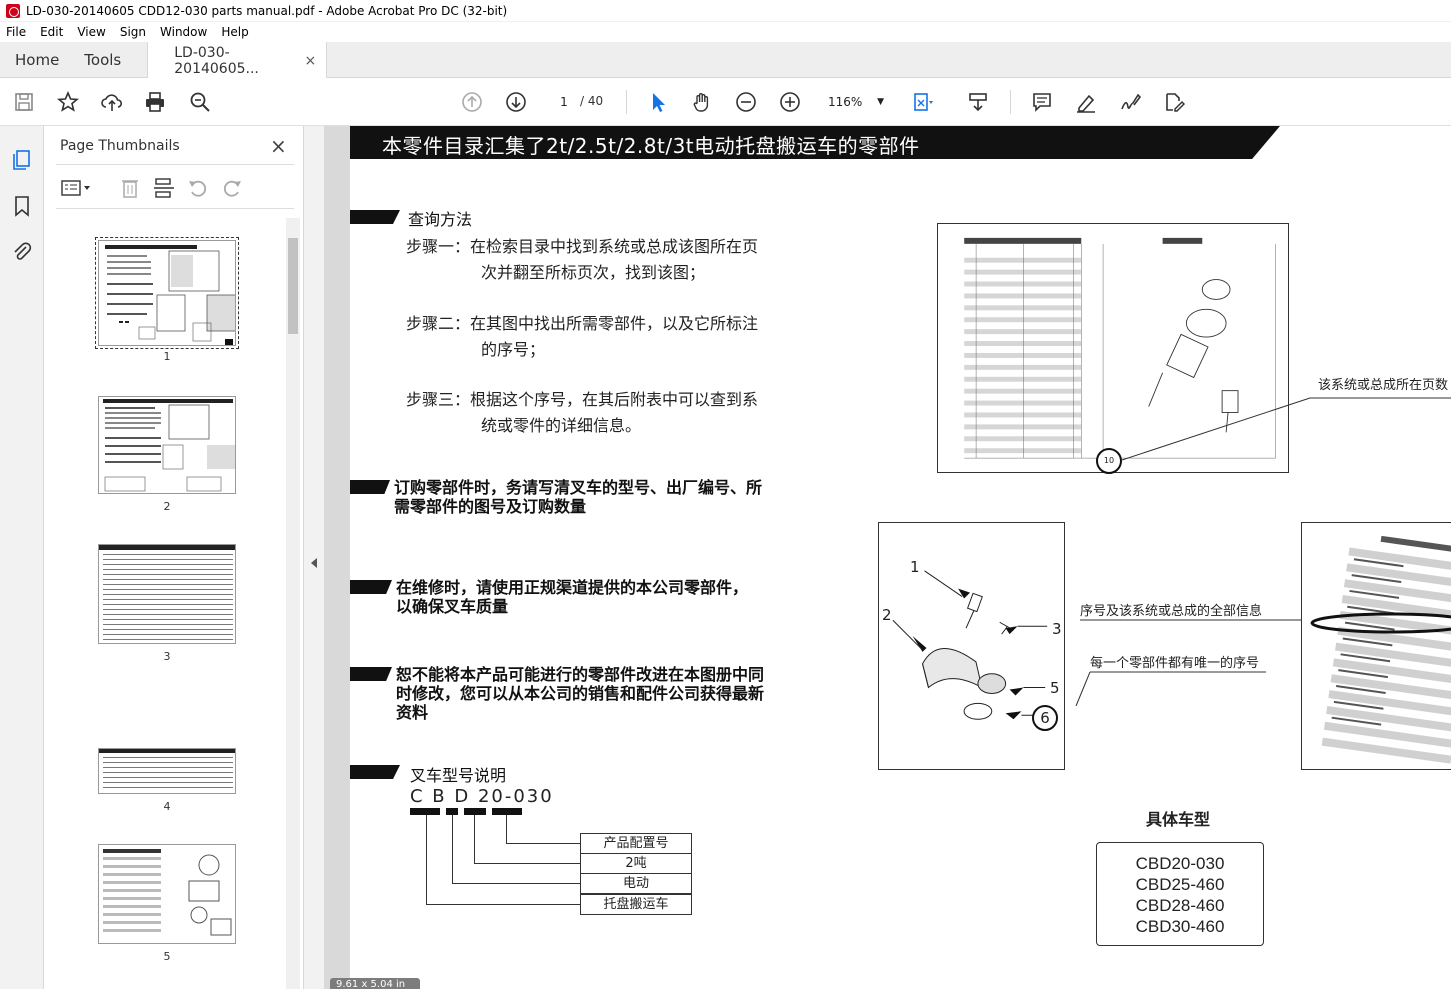  What do you see at coordinates (1130, 102) in the screenshot?
I see `sign-icon` at bounding box center [1130, 102].